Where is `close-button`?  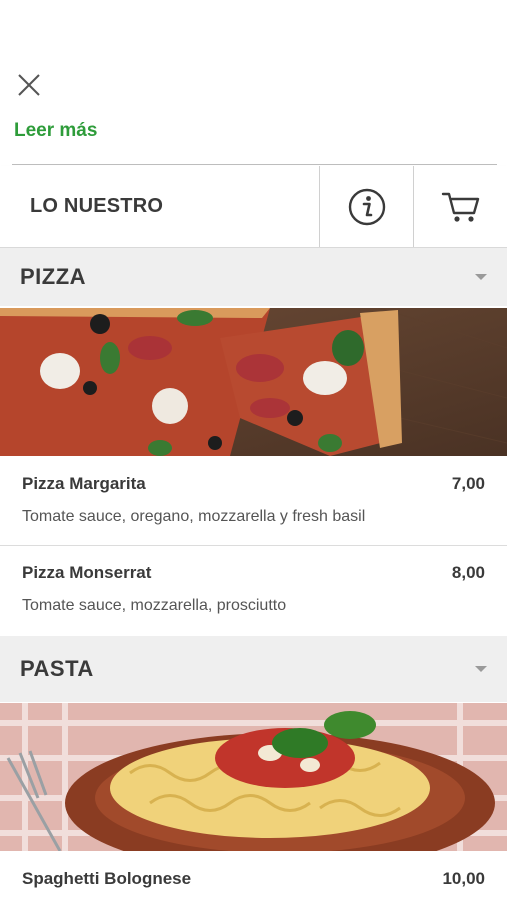
close-button is located at coordinates (29, 85).